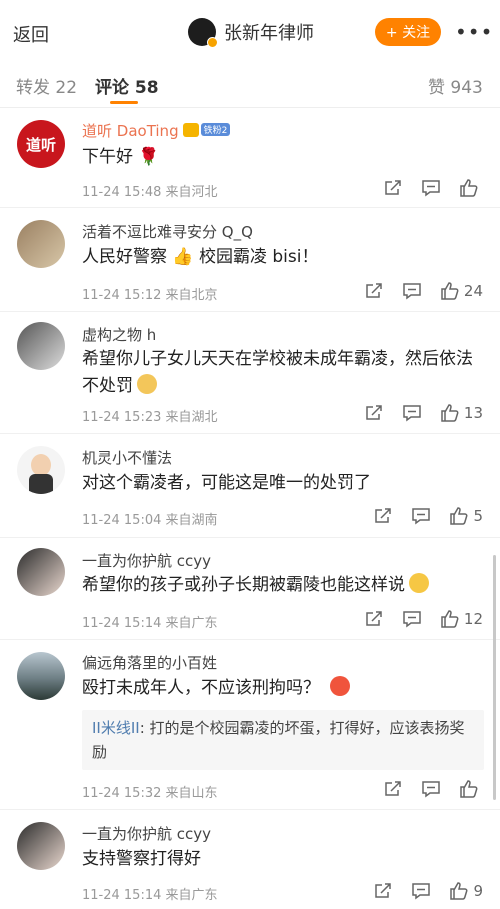 The width and height of the screenshot is (500, 909). Describe the element at coordinates (277, 372) in the screenshot. I see `comment-text: 希望你儿子女儿天天在学校被未成年霸凌，然后依法不处罚` at that location.